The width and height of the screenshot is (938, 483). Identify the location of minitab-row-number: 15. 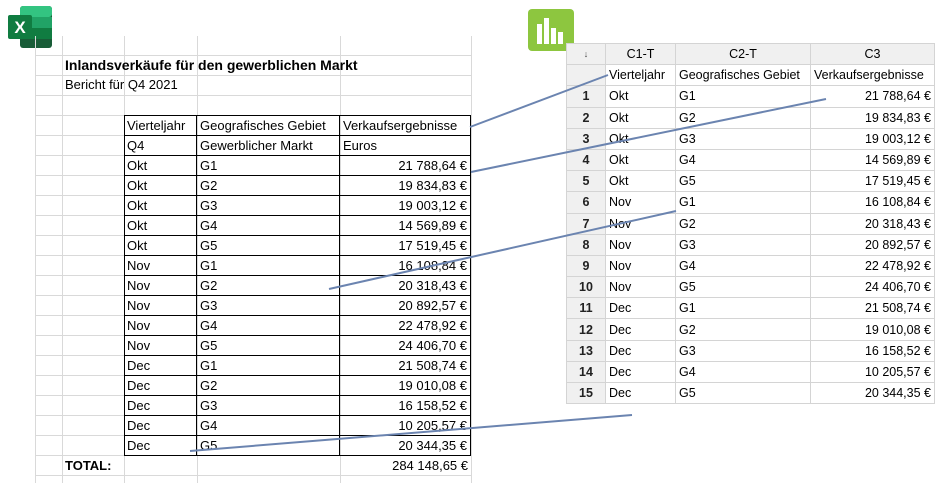
(586, 393).